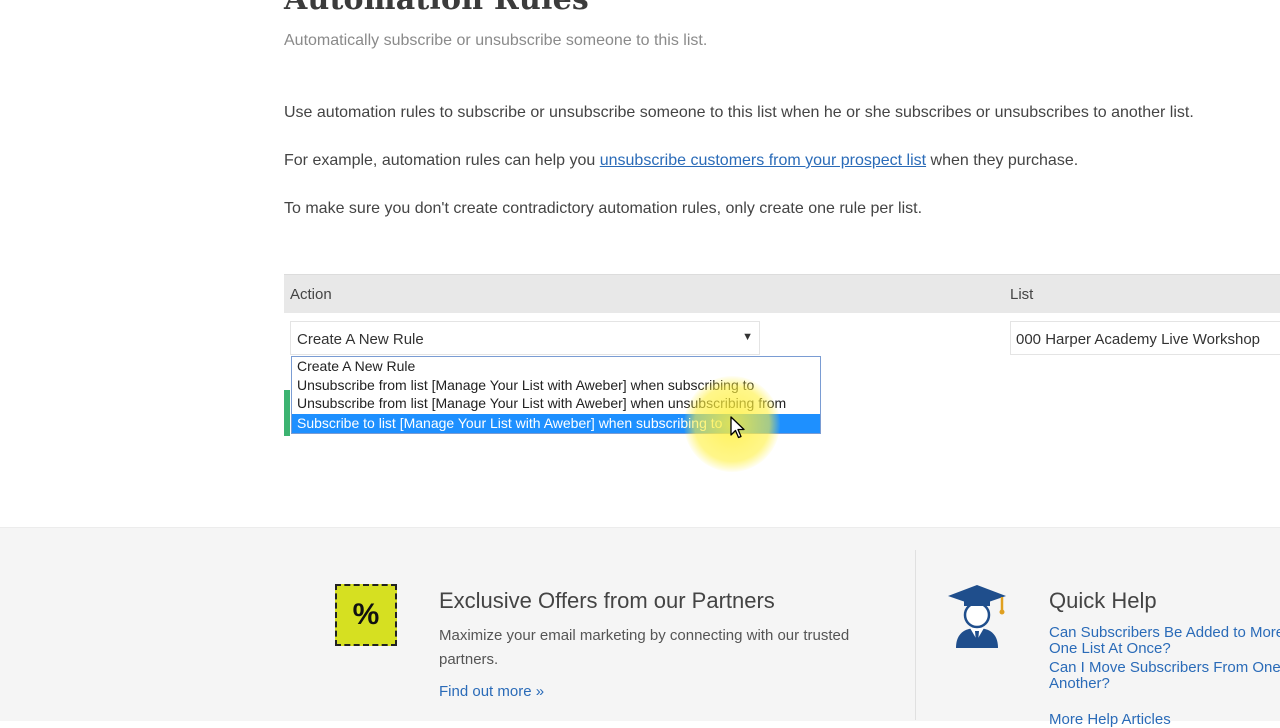 This screenshot has width=1280, height=728. I want to click on list-select-value: 000 Harper Academy Live Workshop, so click(1138, 339).